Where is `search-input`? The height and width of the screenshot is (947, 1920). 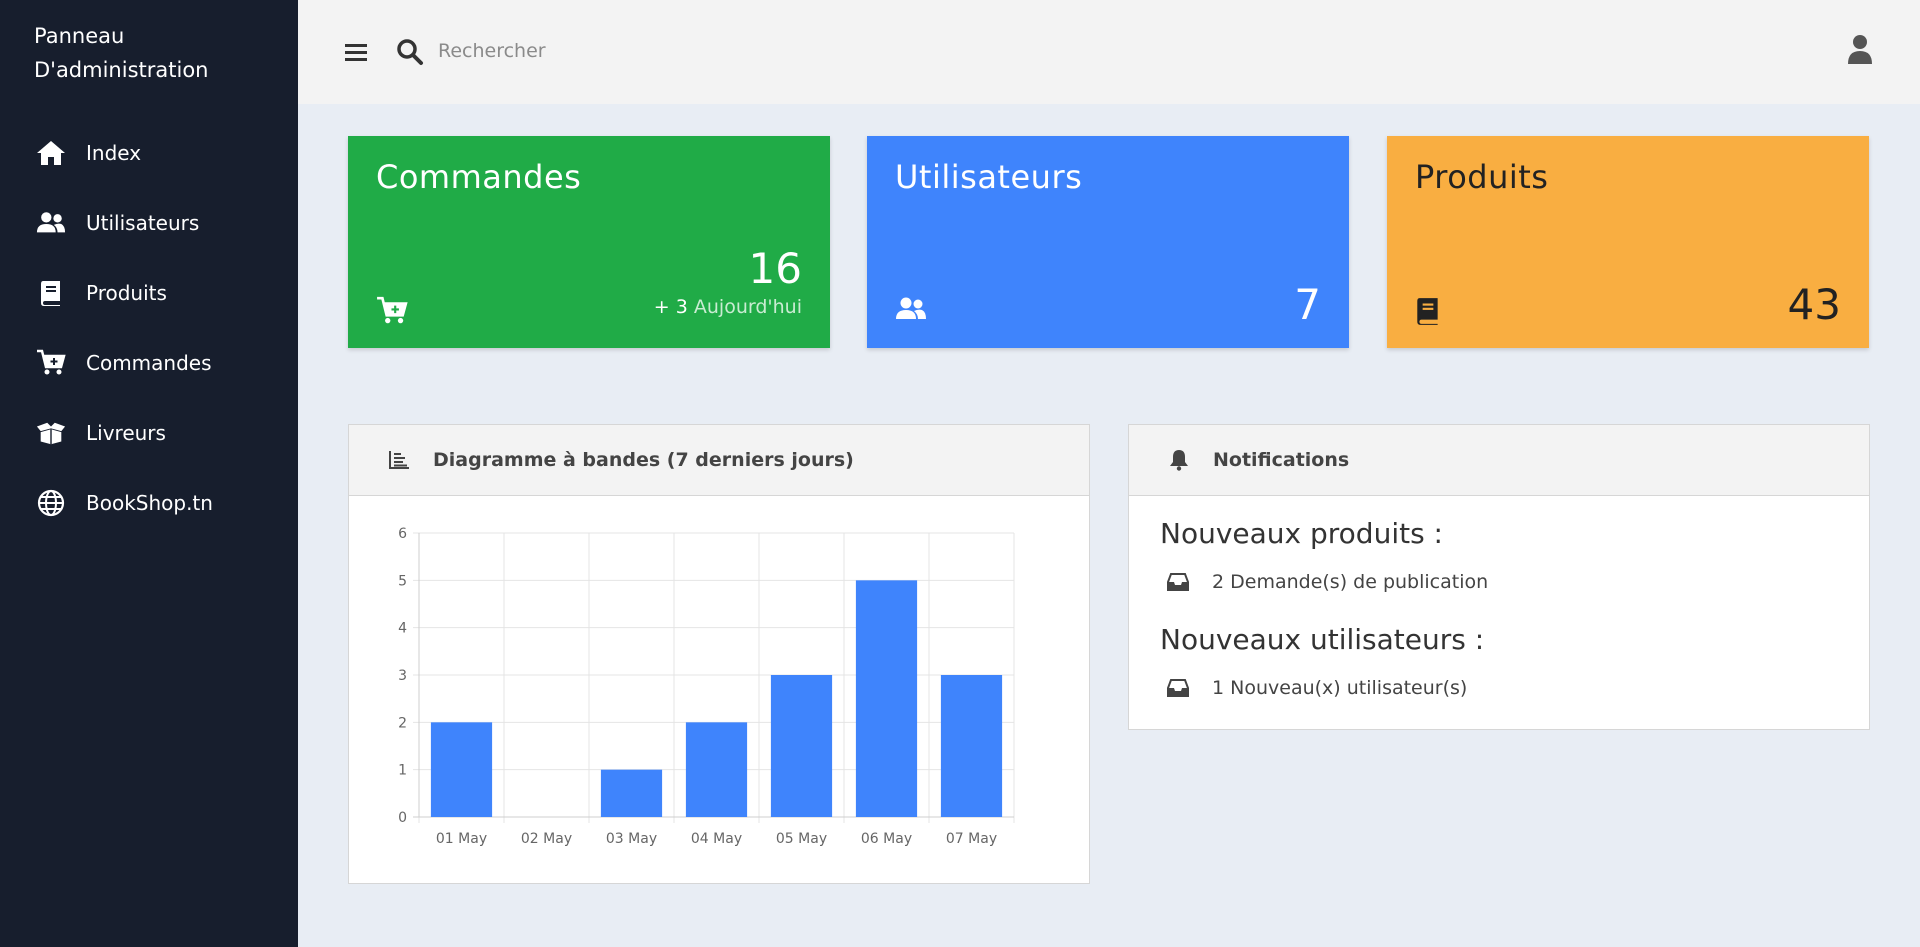
search-input is located at coordinates (738, 51).